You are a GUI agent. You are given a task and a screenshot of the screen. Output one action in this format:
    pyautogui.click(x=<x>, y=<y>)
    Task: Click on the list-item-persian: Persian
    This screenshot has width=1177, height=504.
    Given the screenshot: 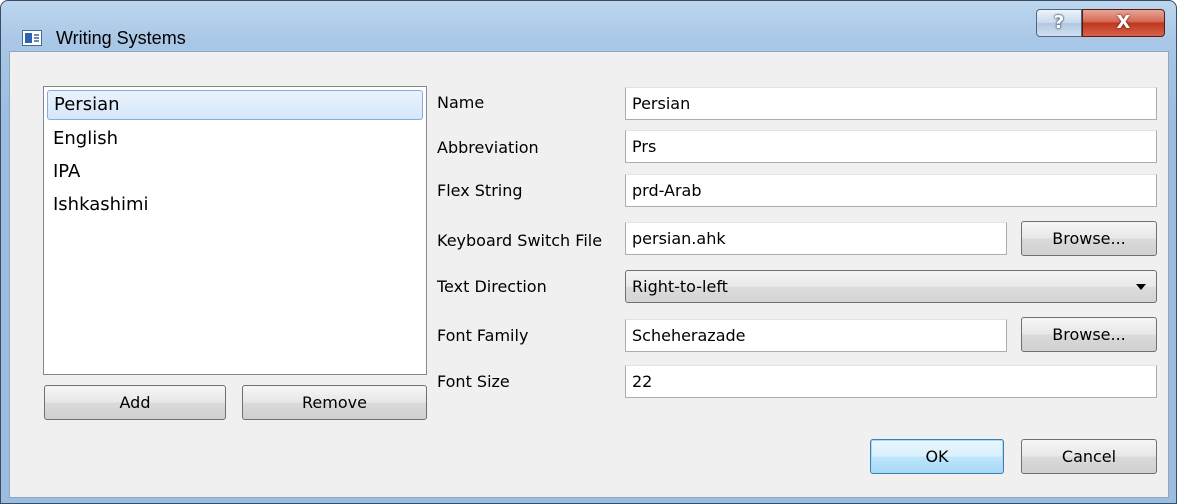 What is the action you would take?
    pyautogui.click(x=235, y=105)
    